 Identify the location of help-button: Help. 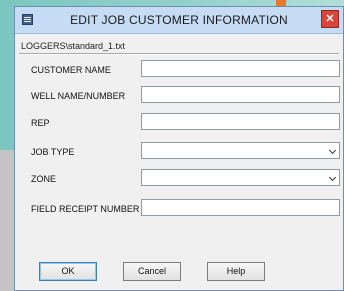
(236, 271).